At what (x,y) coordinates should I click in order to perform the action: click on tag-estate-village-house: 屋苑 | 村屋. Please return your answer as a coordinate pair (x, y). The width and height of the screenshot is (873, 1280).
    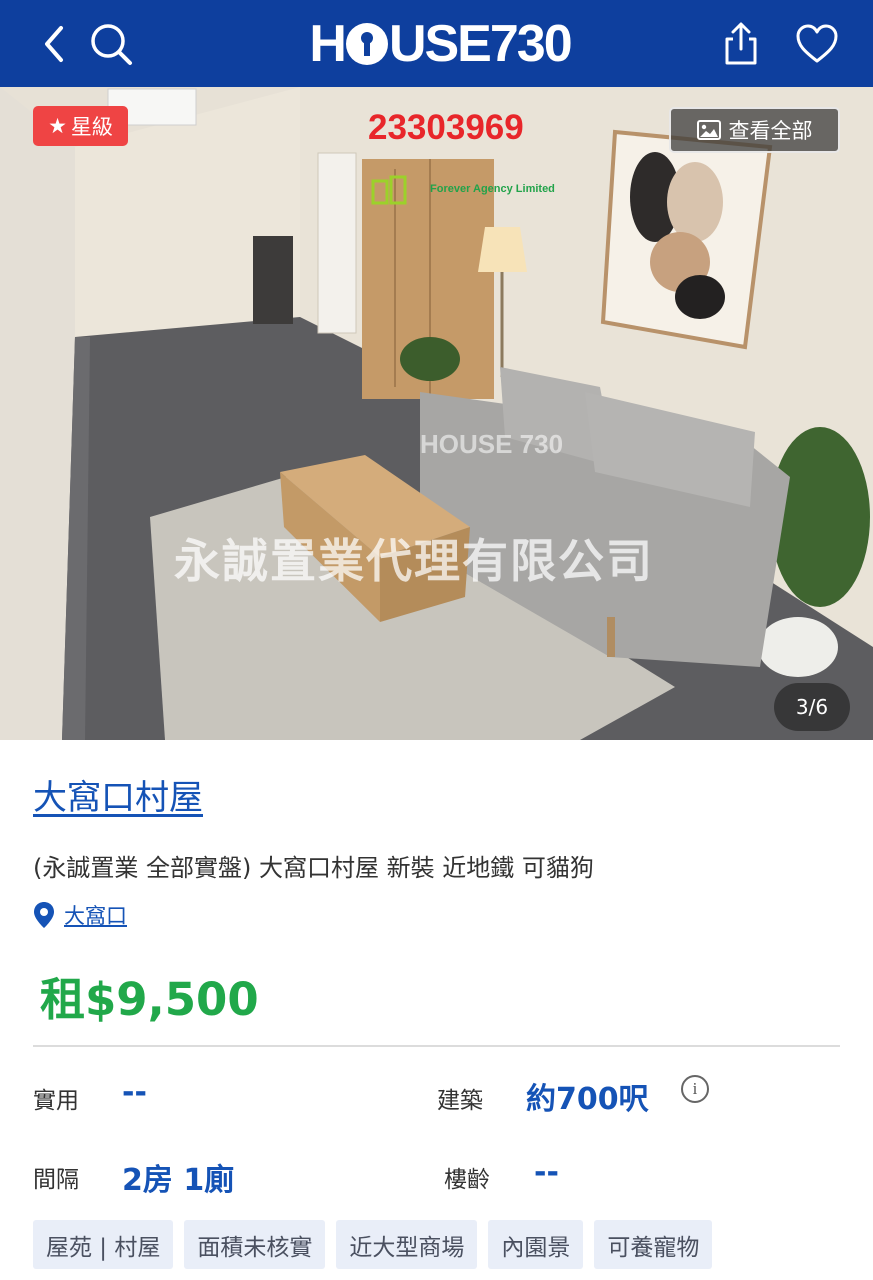
    Looking at the image, I should click on (103, 1244).